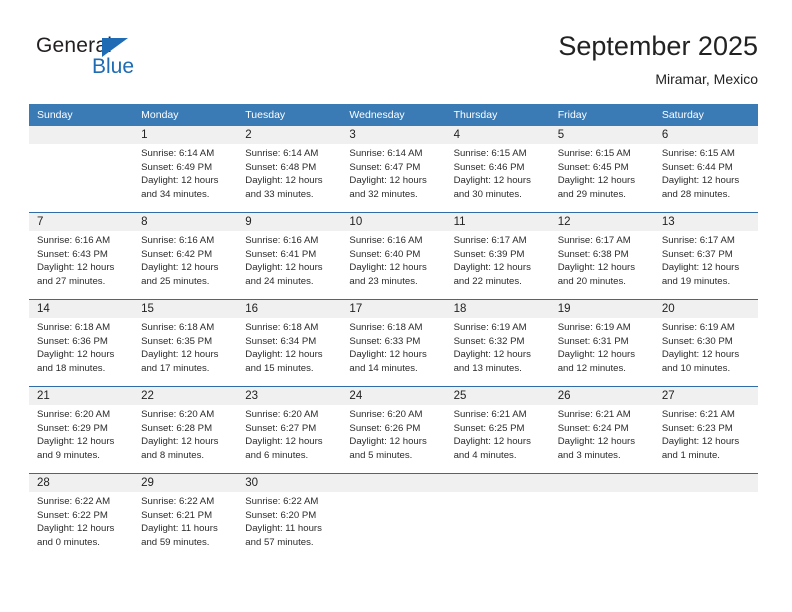 The width and height of the screenshot is (792, 612). I want to click on day-number: 5, so click(561, 135).